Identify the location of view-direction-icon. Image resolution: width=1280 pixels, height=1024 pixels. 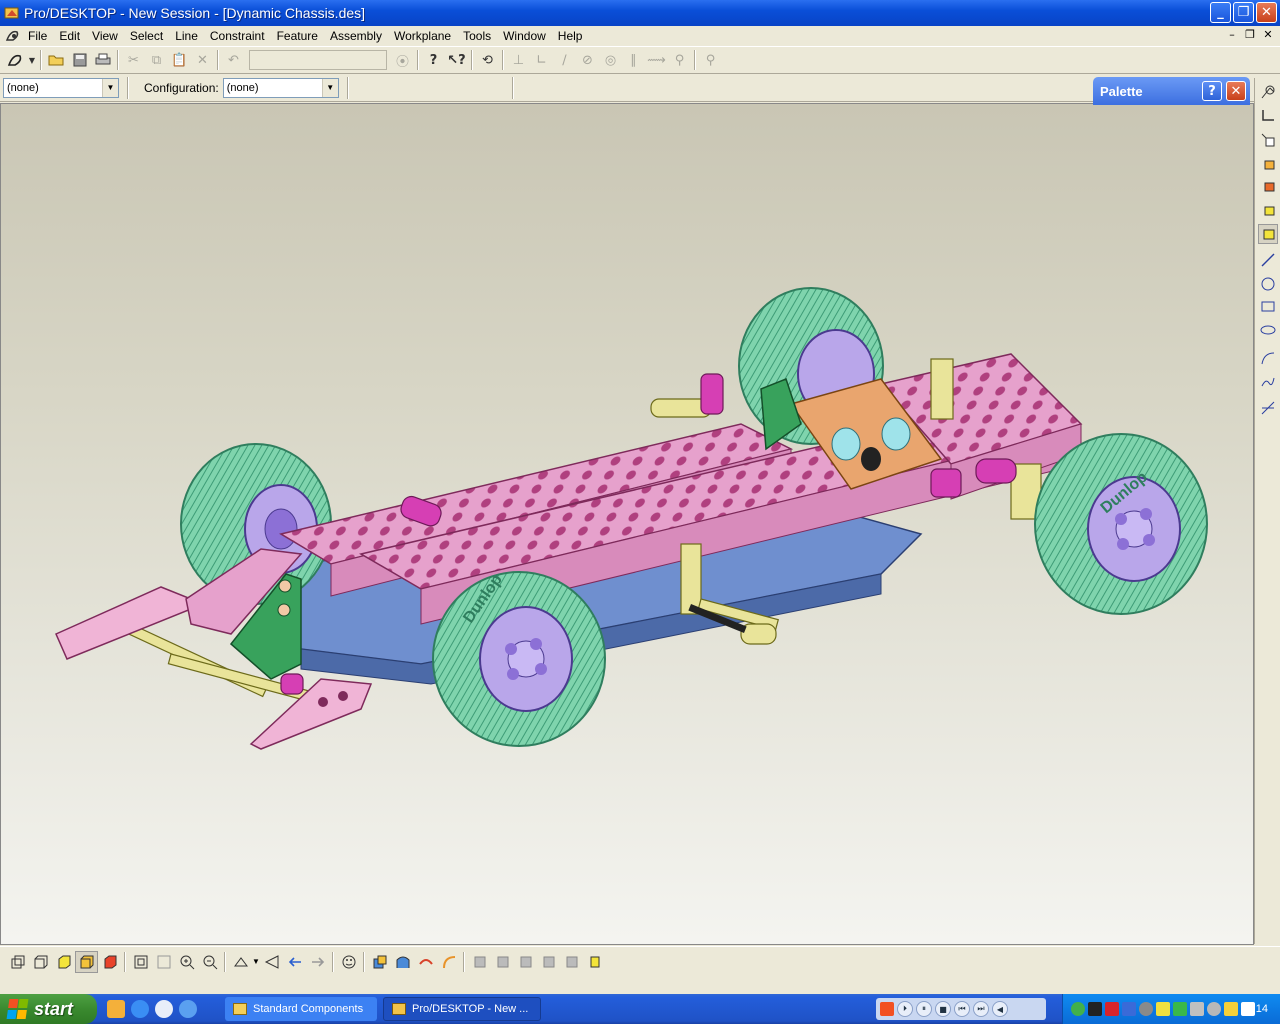
(240, 962).